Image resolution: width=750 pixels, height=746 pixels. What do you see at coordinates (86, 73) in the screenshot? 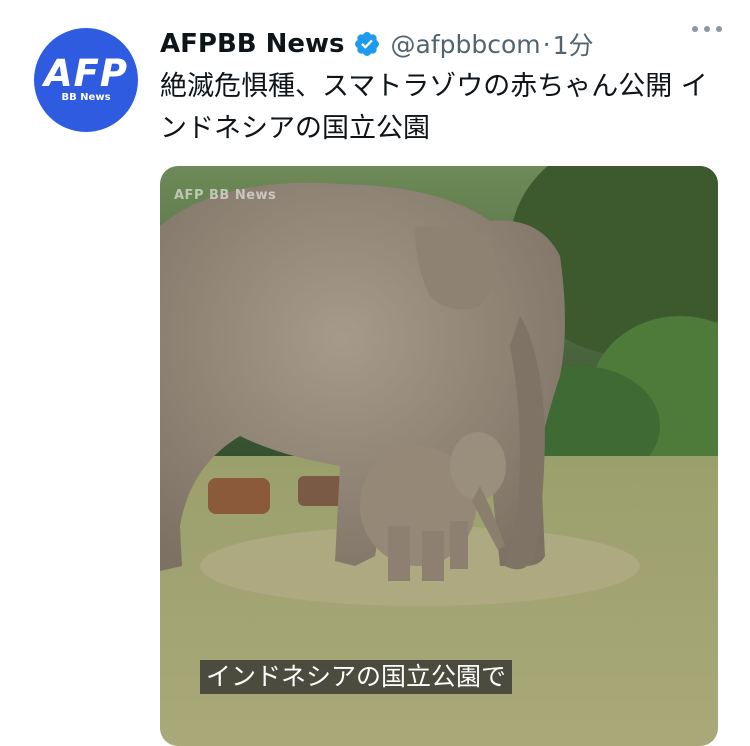
I see `avatar-logo-text: AFP` at bounding box center [86, 73].